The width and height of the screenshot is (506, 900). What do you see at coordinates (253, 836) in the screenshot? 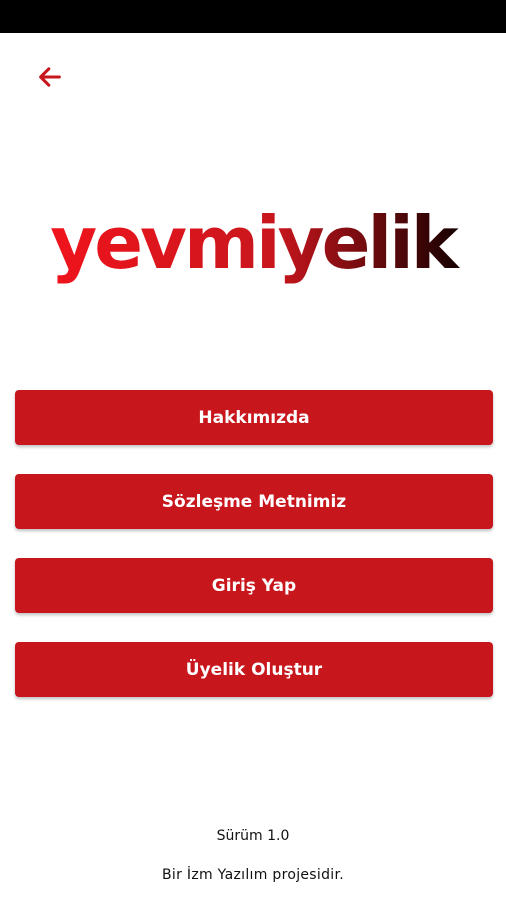
I see `version-text: Sürüm 1.0` at bounding box center [253, 836].